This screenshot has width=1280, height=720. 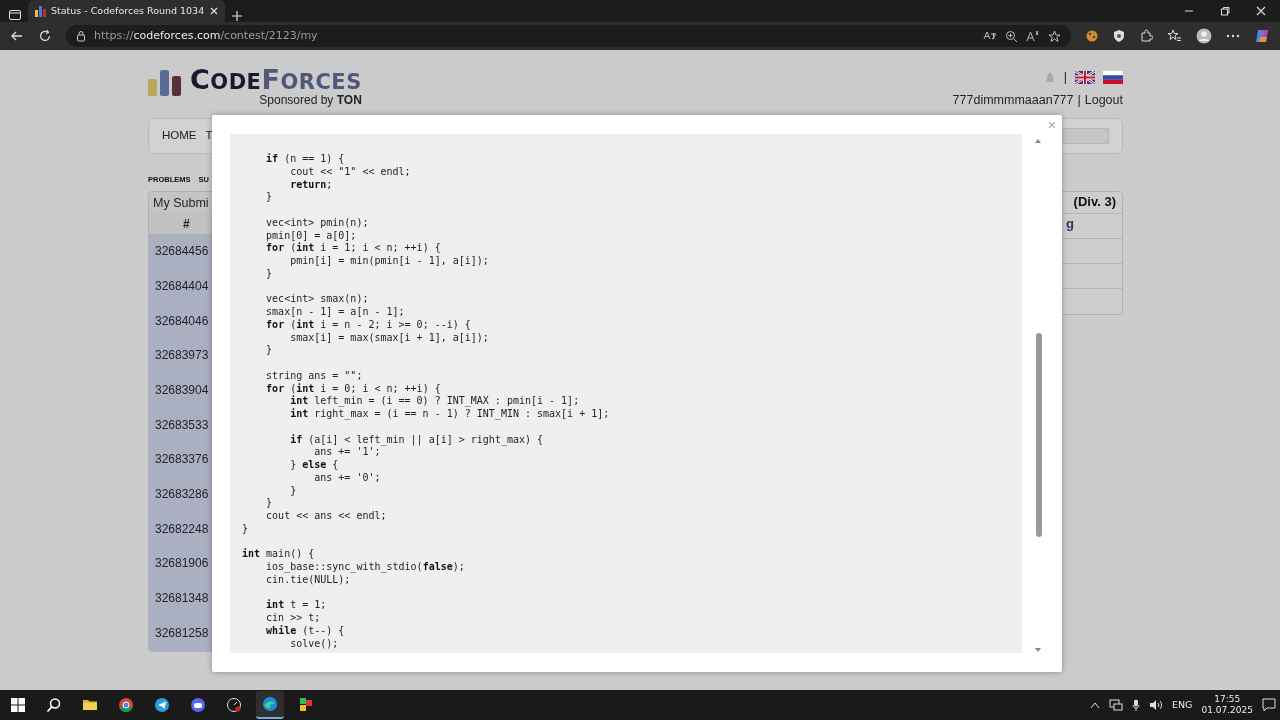 I want to click on speedometer-icon, so click(x=234, y=705).